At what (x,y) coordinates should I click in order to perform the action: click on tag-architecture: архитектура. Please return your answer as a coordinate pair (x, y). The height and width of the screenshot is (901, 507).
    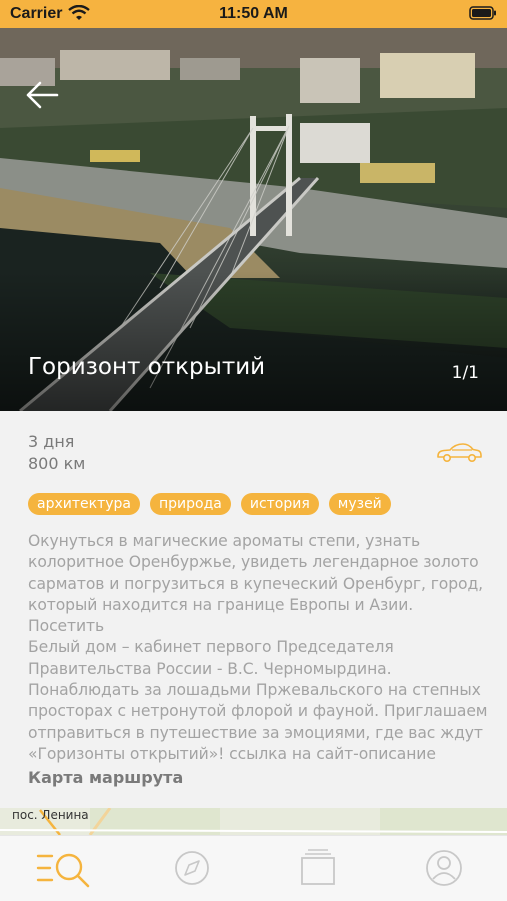
    Looking at the image, I should click on (84, 504).